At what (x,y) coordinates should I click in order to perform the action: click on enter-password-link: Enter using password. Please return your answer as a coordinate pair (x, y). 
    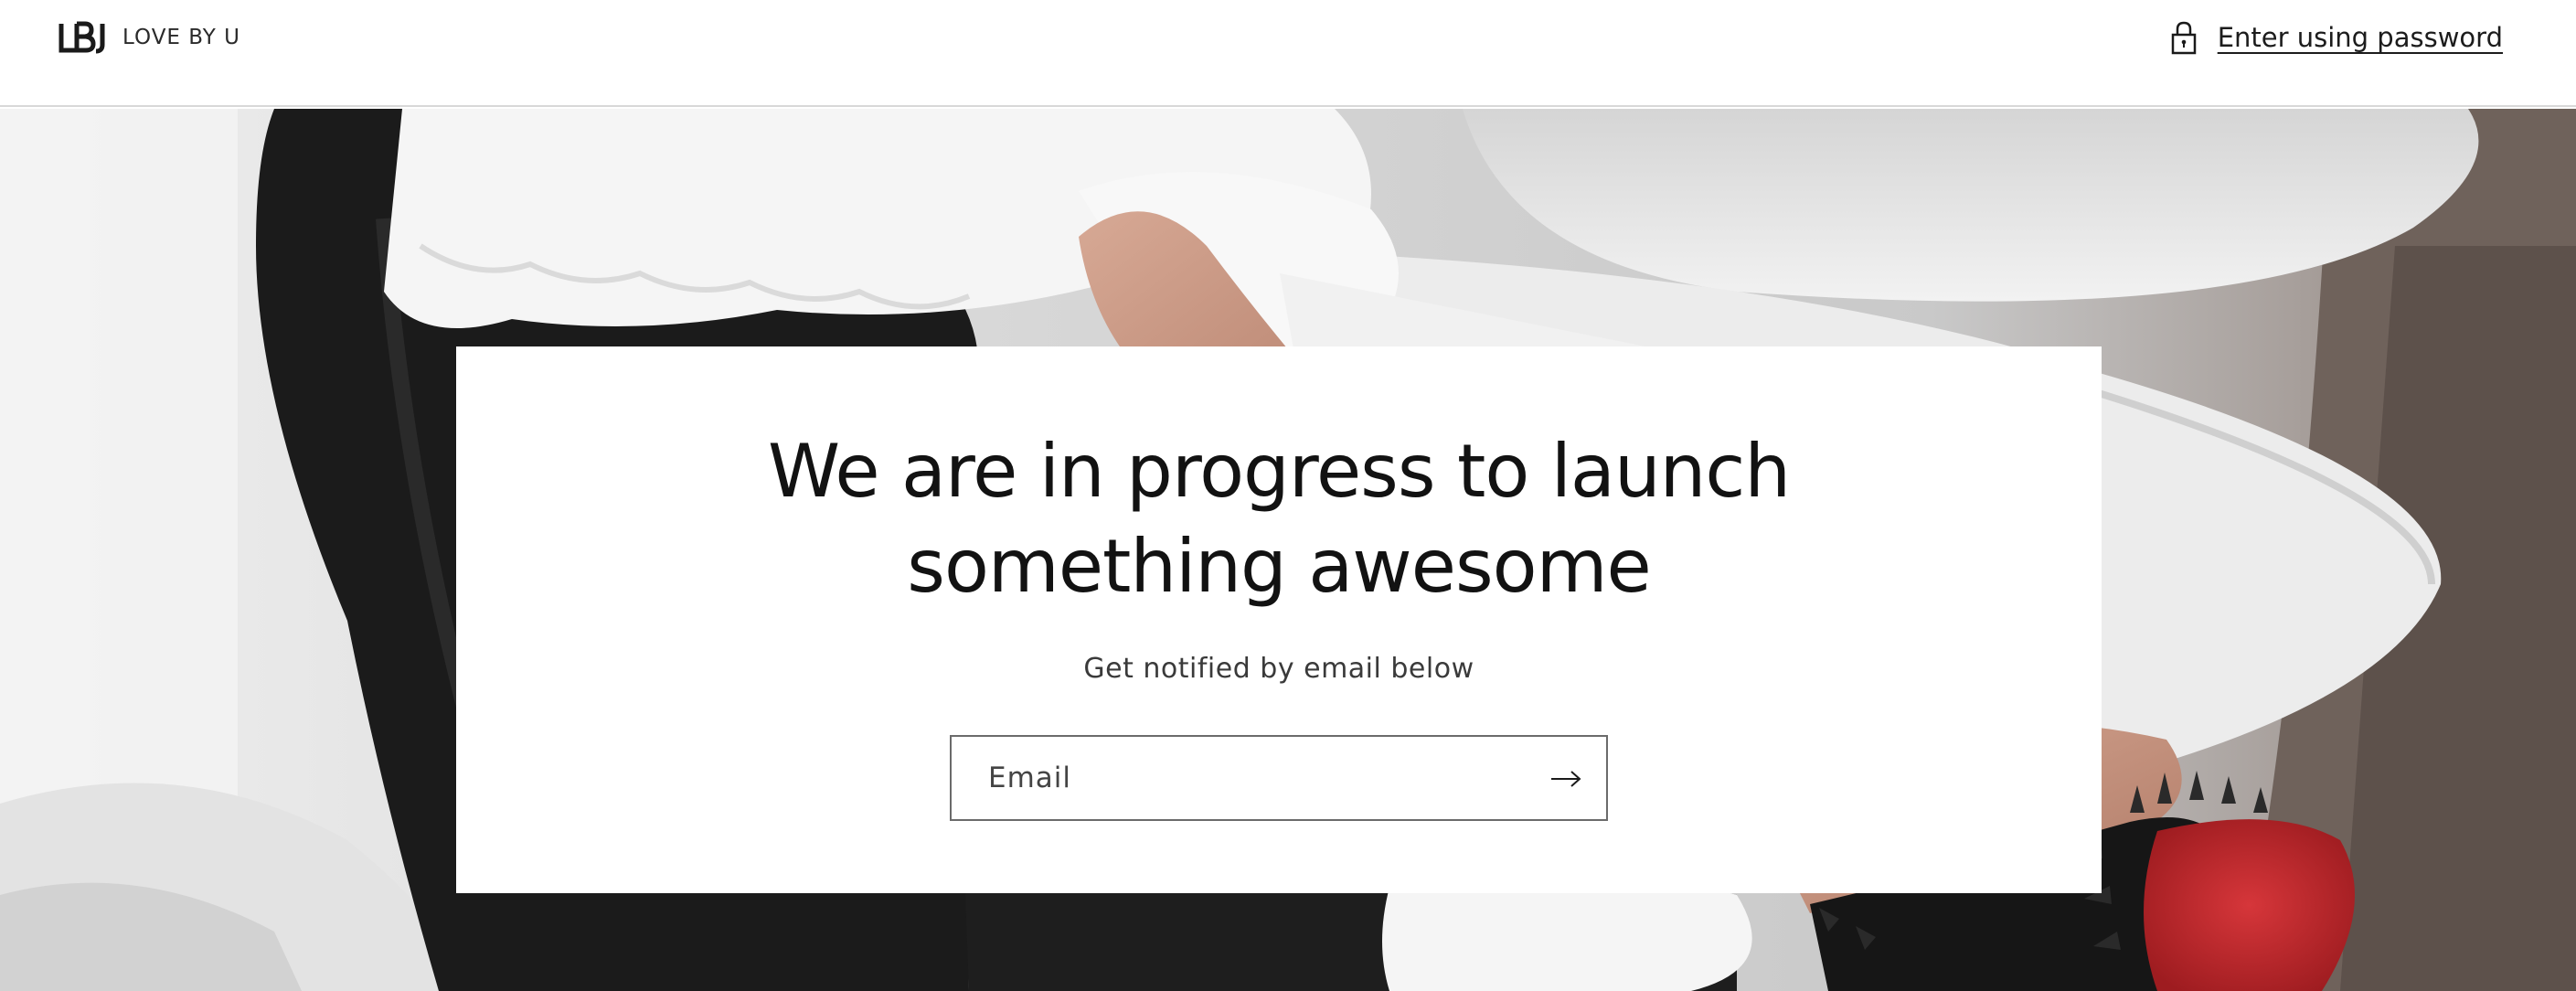
    Looking at the image, I should click on (2336, 37).